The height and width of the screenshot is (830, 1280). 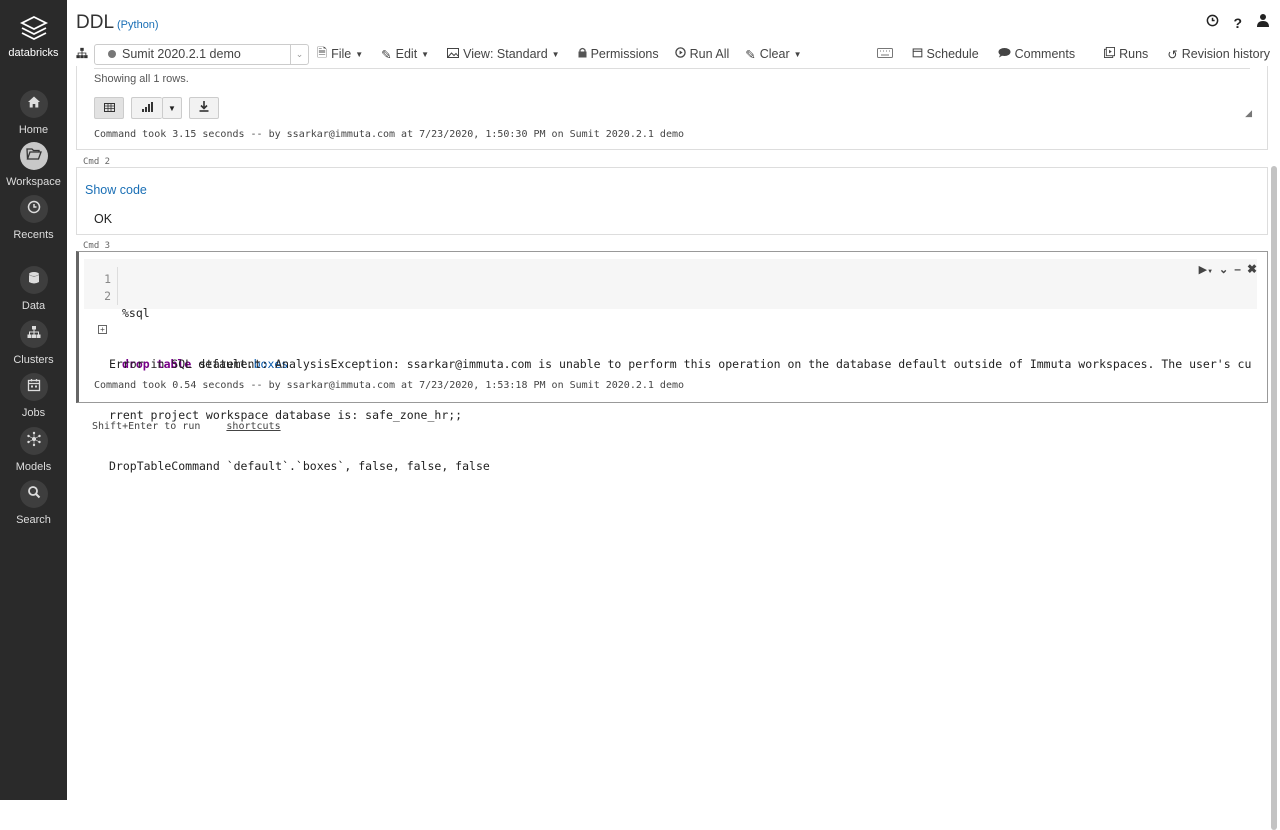 I want to click on result-view-buttons: ▼, so click(x=156, y=108).